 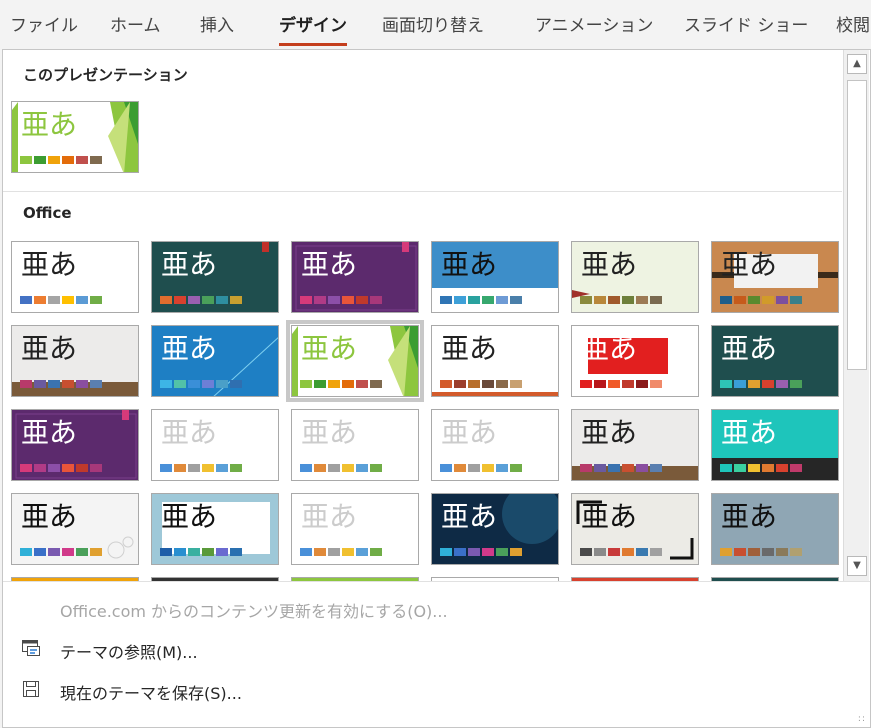 I want to click on tab-animations: アニメーション, so click(x=594, y=23).